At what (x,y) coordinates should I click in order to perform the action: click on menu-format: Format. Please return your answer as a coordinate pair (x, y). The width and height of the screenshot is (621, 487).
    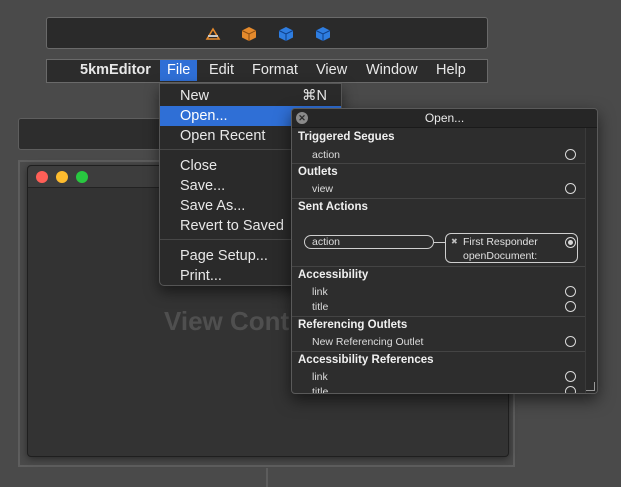
    Looking at the image, I should click on (275, 70).